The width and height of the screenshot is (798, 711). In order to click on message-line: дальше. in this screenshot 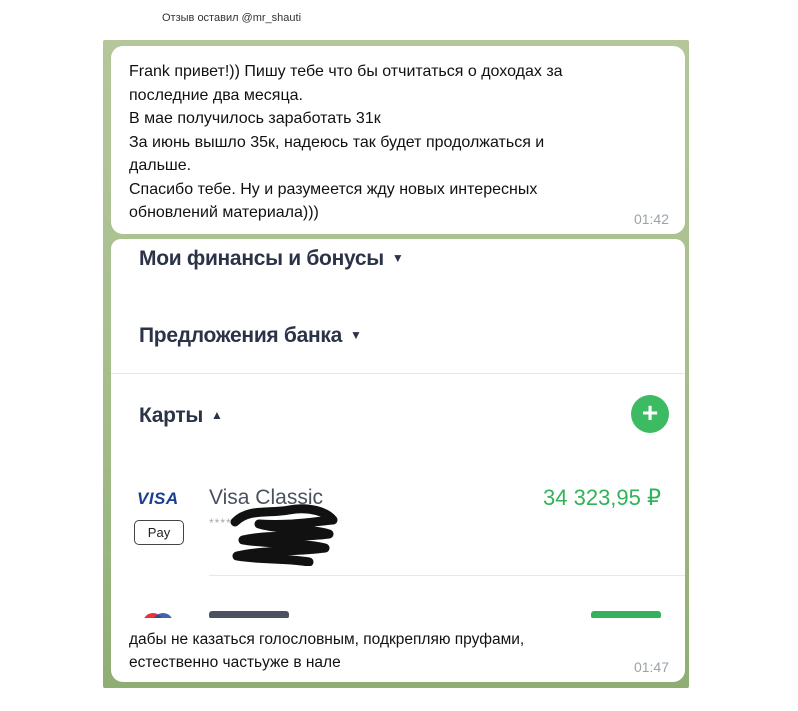, I will do `click(160, 165)`.